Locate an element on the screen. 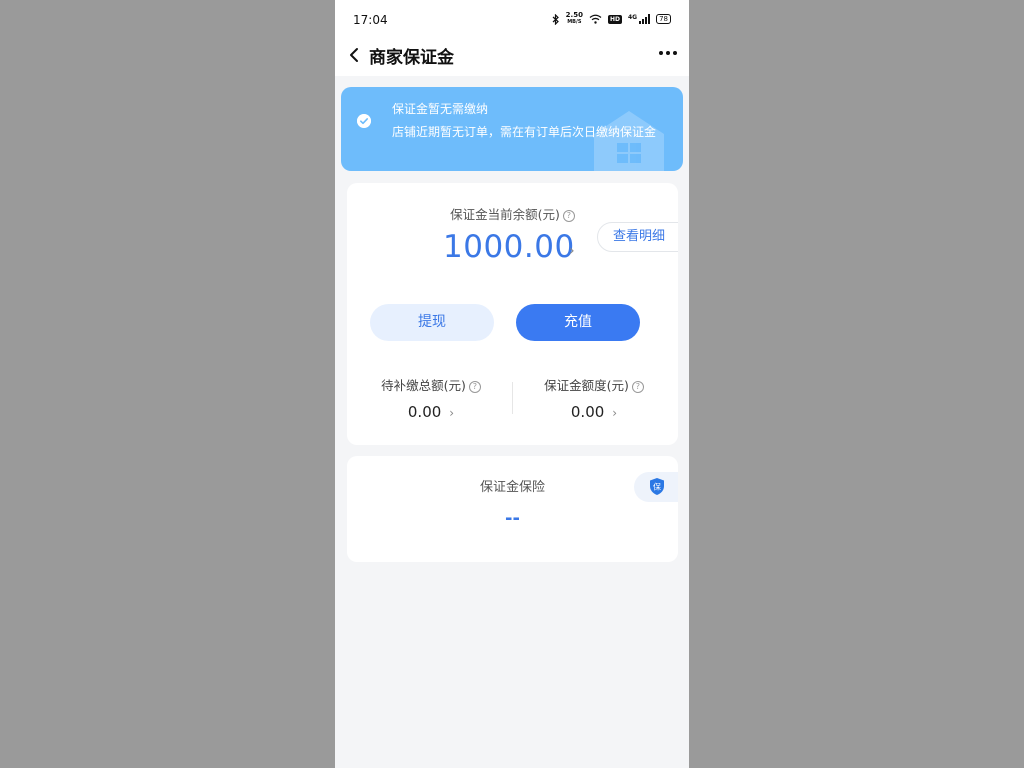 The image size is (1024, 768). more-icon is located at coordinates (668, 53).